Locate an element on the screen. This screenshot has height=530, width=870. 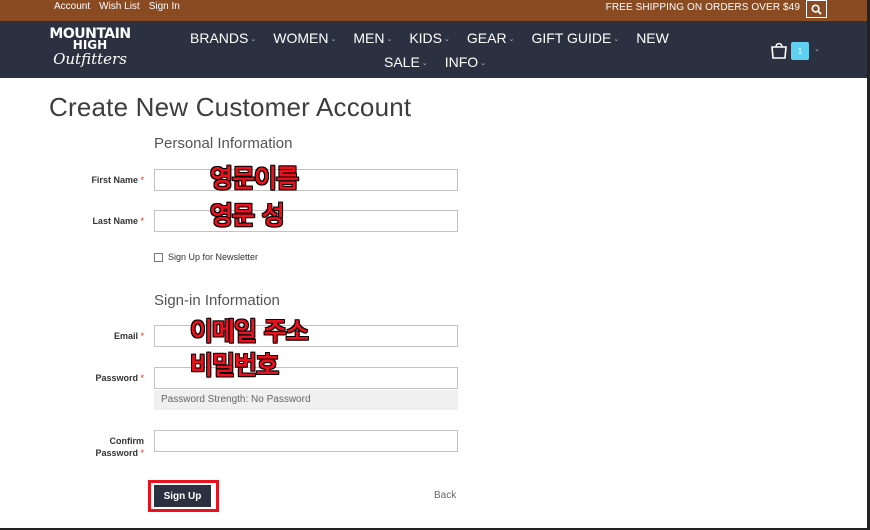
nav-label: KIDS is located at coordinates (426, 38).